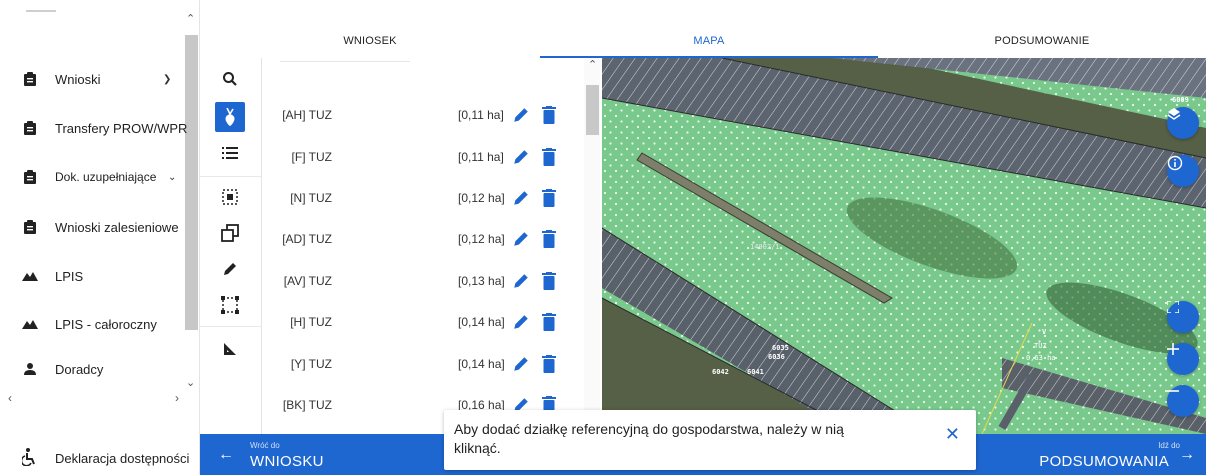  Describe the element at coordinates (226, 454) in the screenshot. I see `arrow-left-icon: ←` at that location.